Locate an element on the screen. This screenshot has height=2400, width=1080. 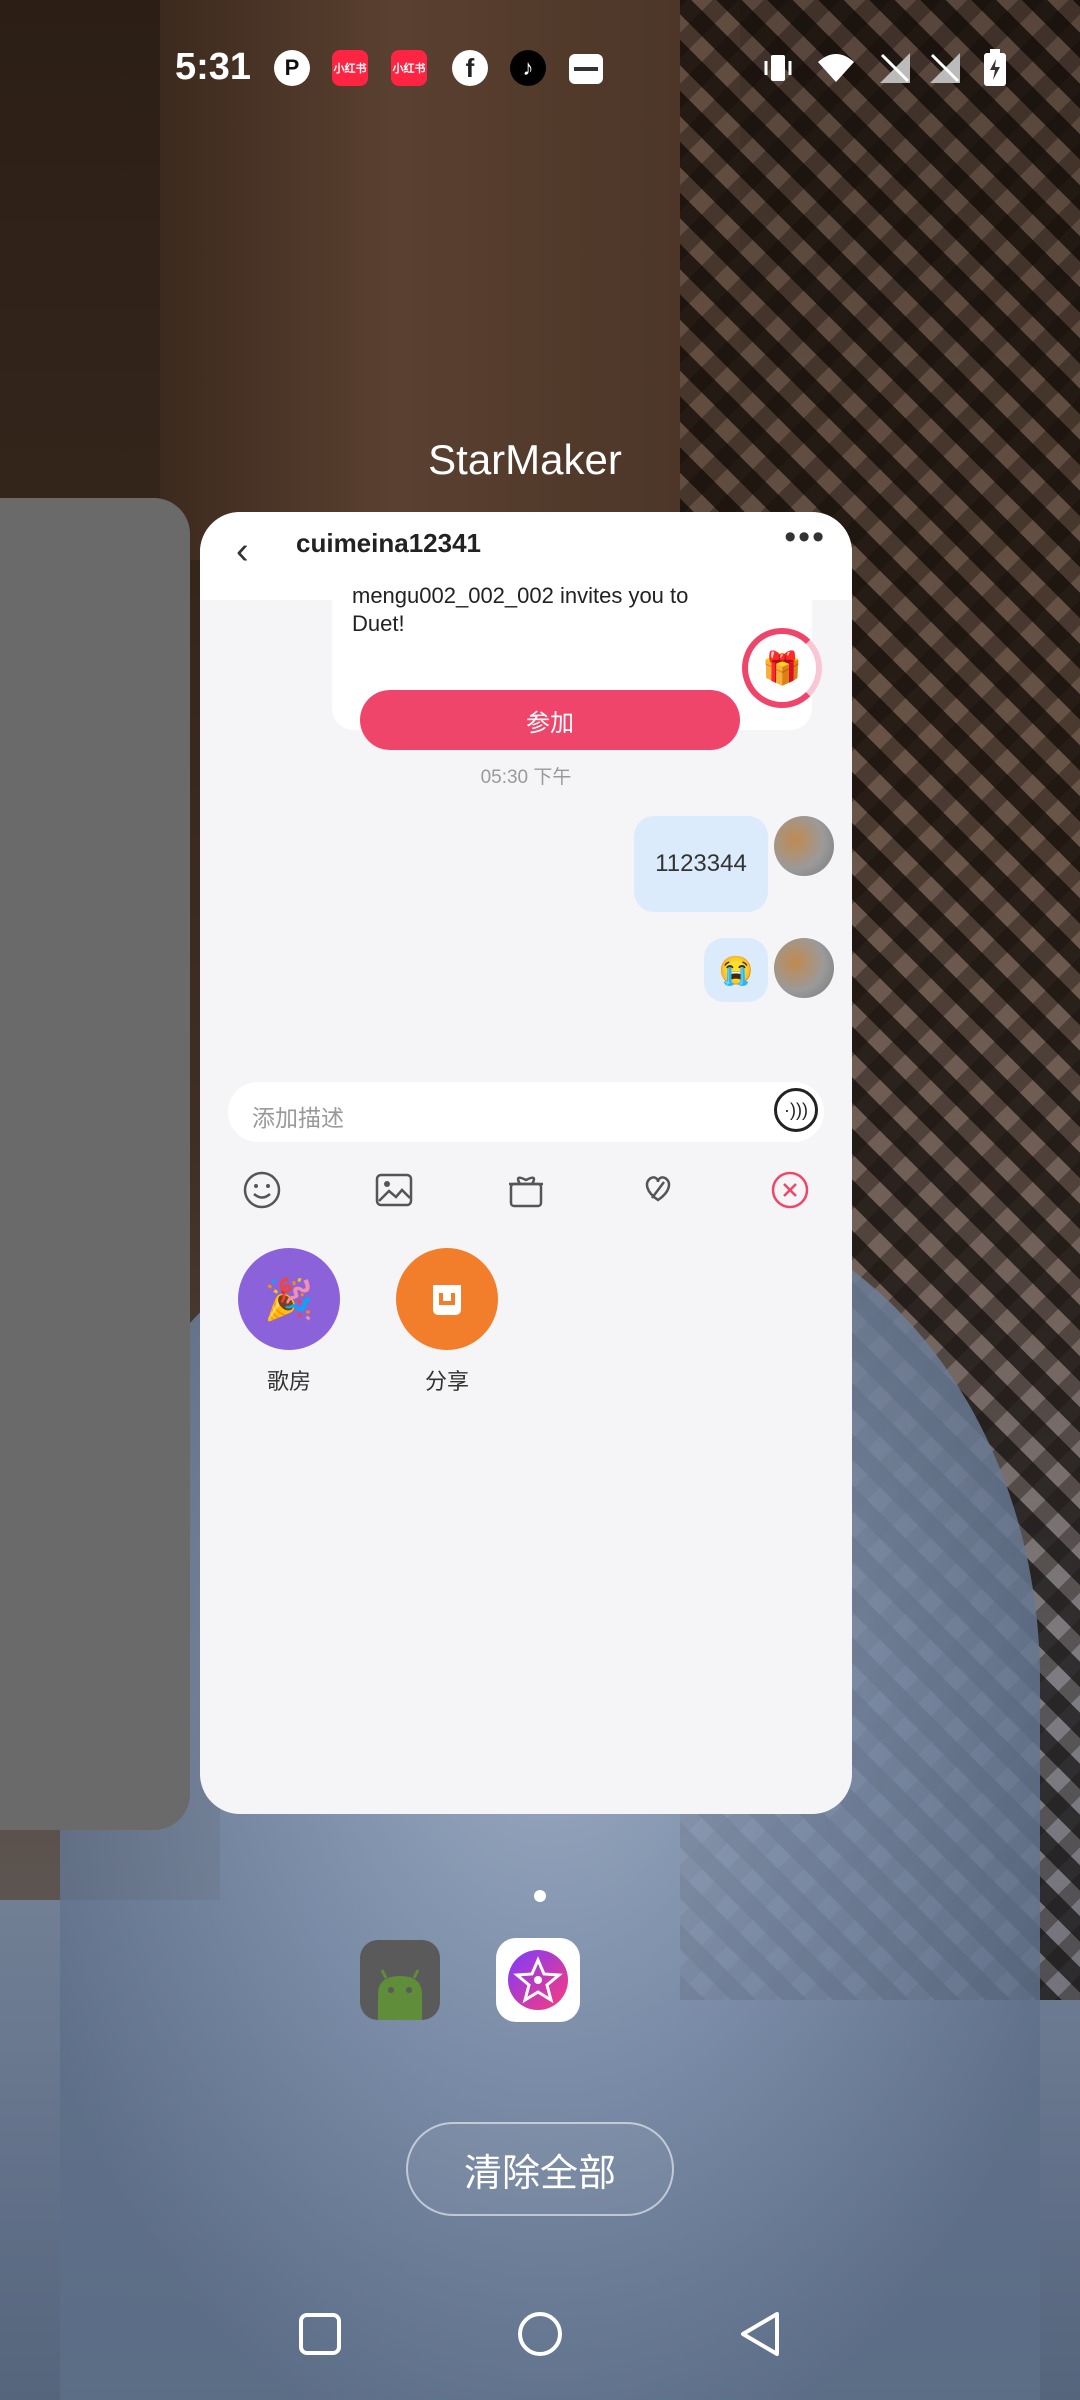
android-app-icon is located at coordinates (400, 1980).